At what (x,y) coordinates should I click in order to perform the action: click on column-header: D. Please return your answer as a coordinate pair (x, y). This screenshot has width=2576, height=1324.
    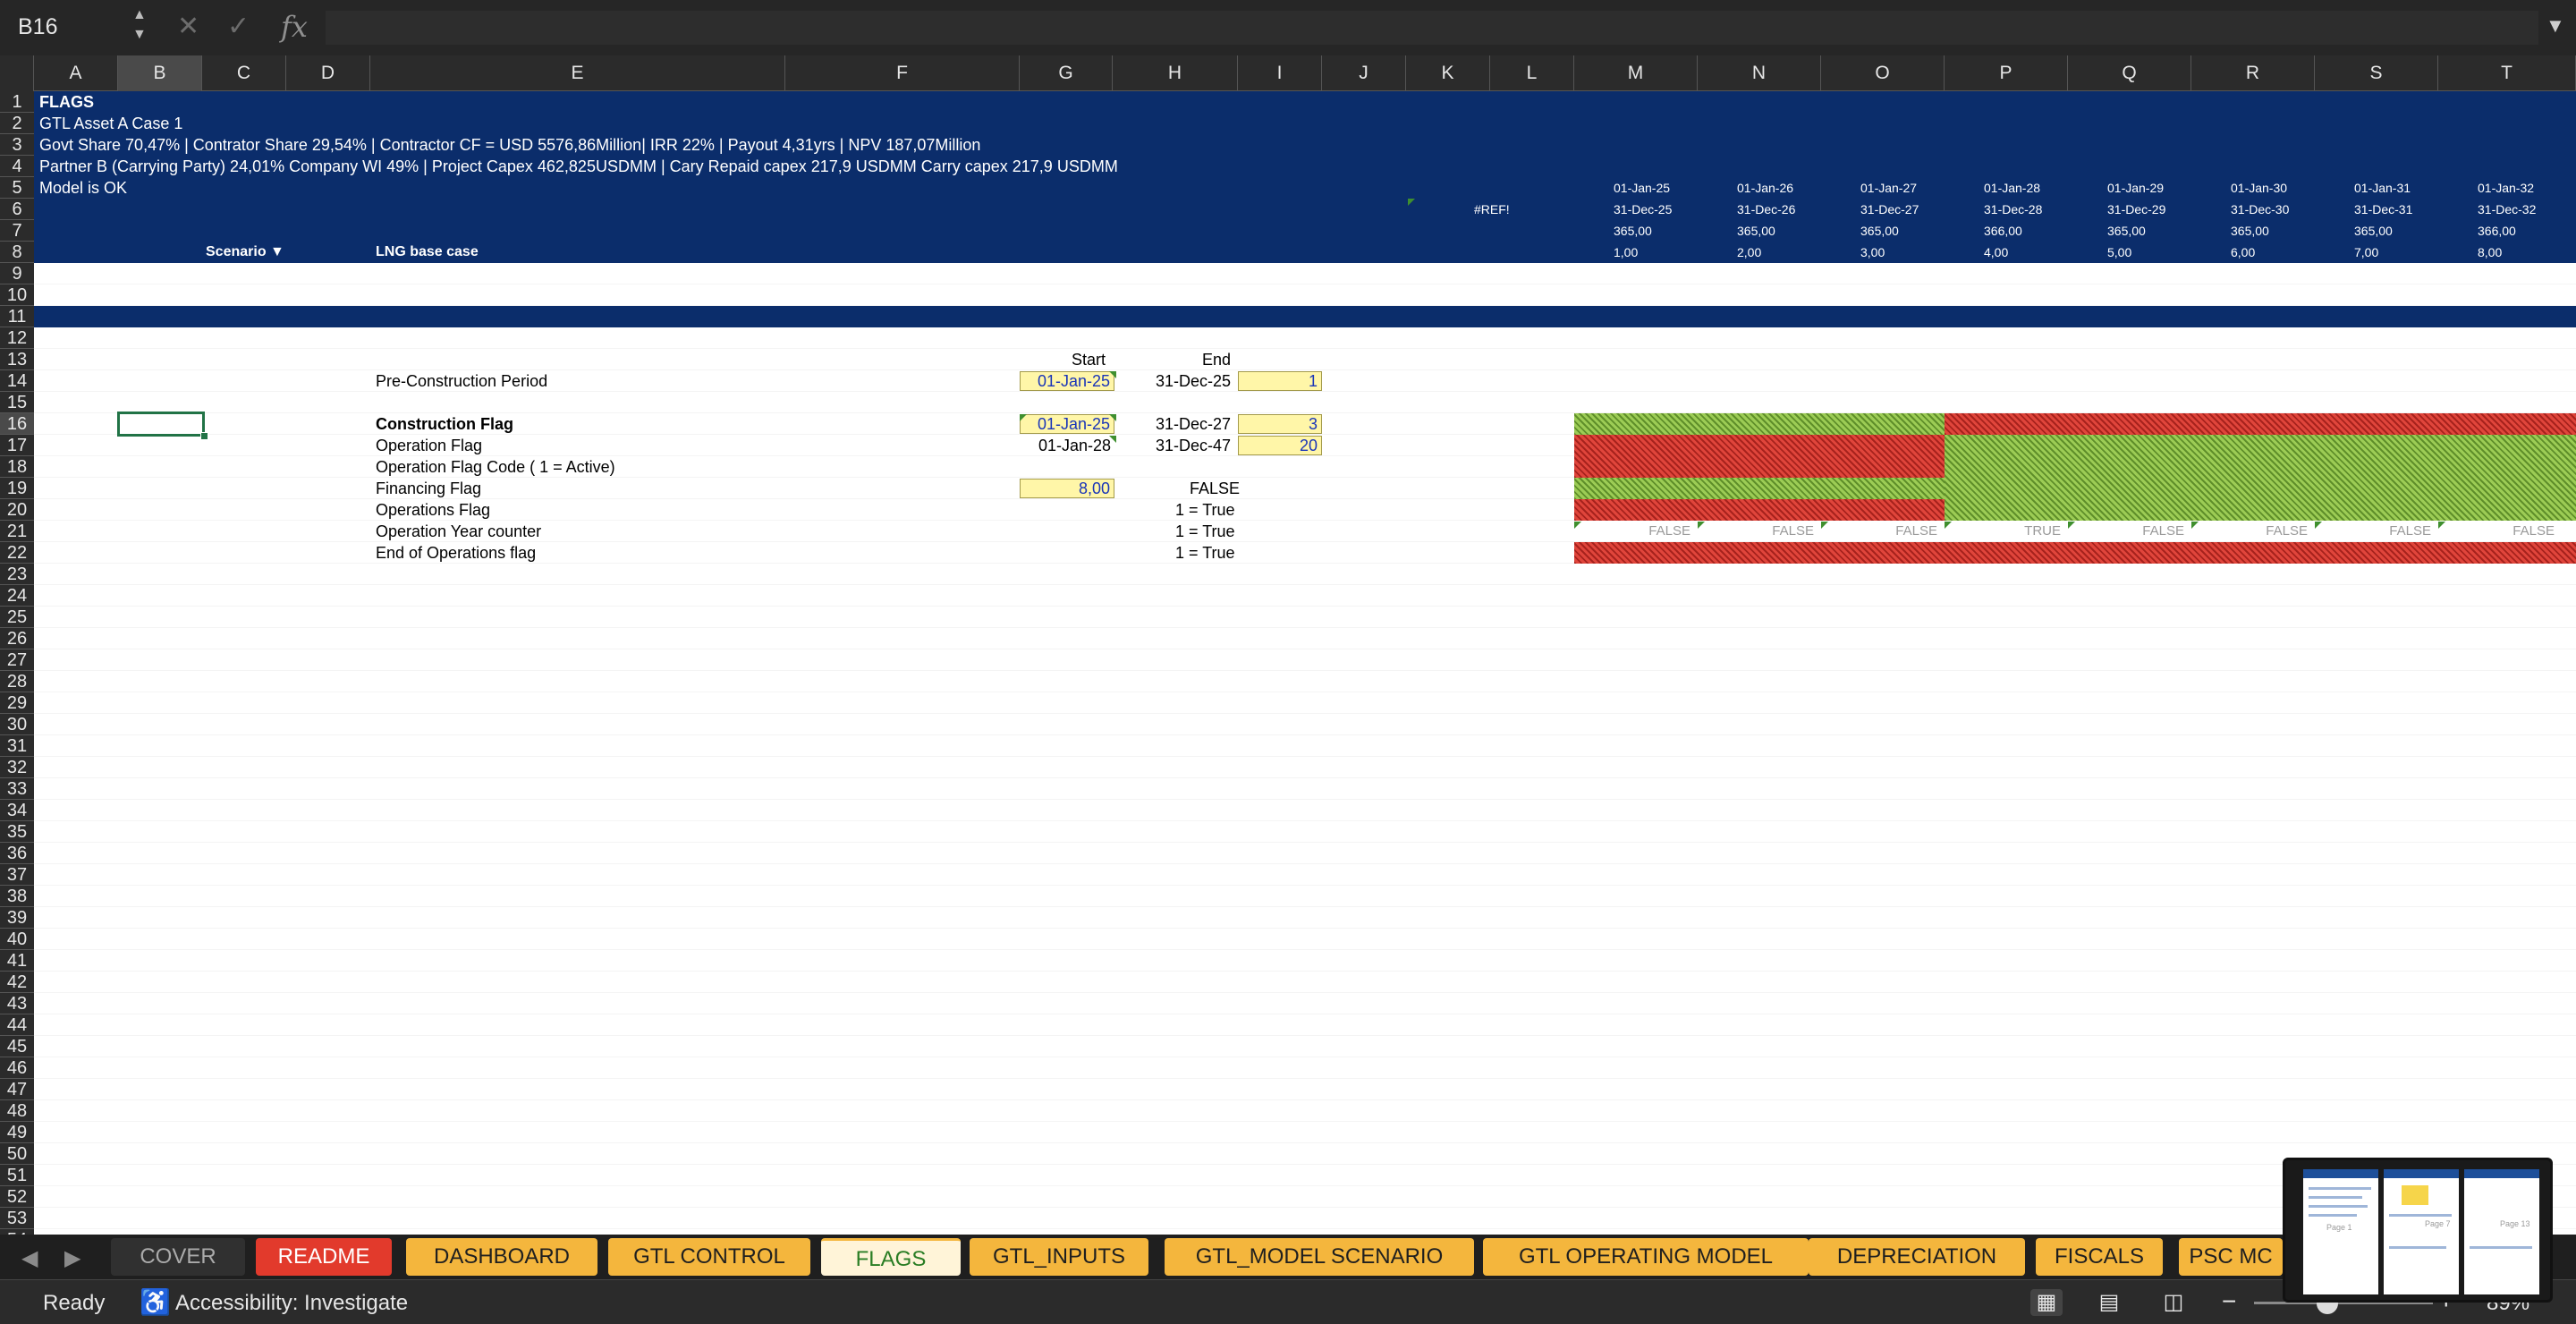
    Looking at the image, I should click on (328, 73).